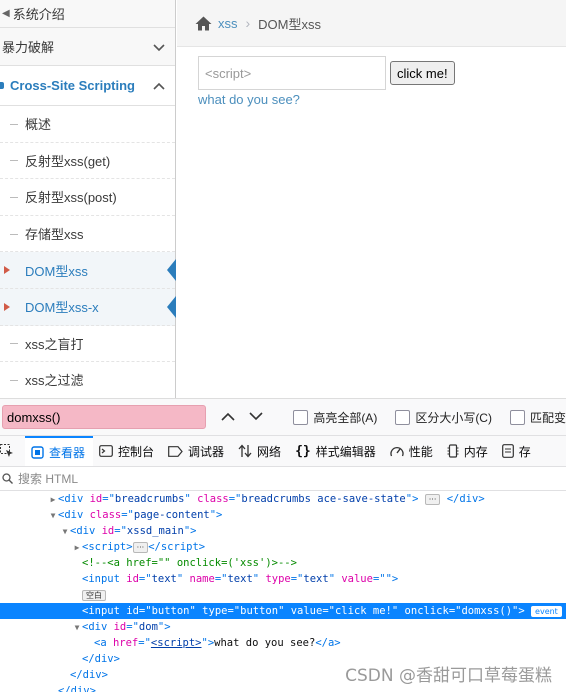 The width and height of the screenshot is (566, 692). Describe the element at coordinates (269, 451) in the screenshot. I see `tab-label: 网络` at that location.